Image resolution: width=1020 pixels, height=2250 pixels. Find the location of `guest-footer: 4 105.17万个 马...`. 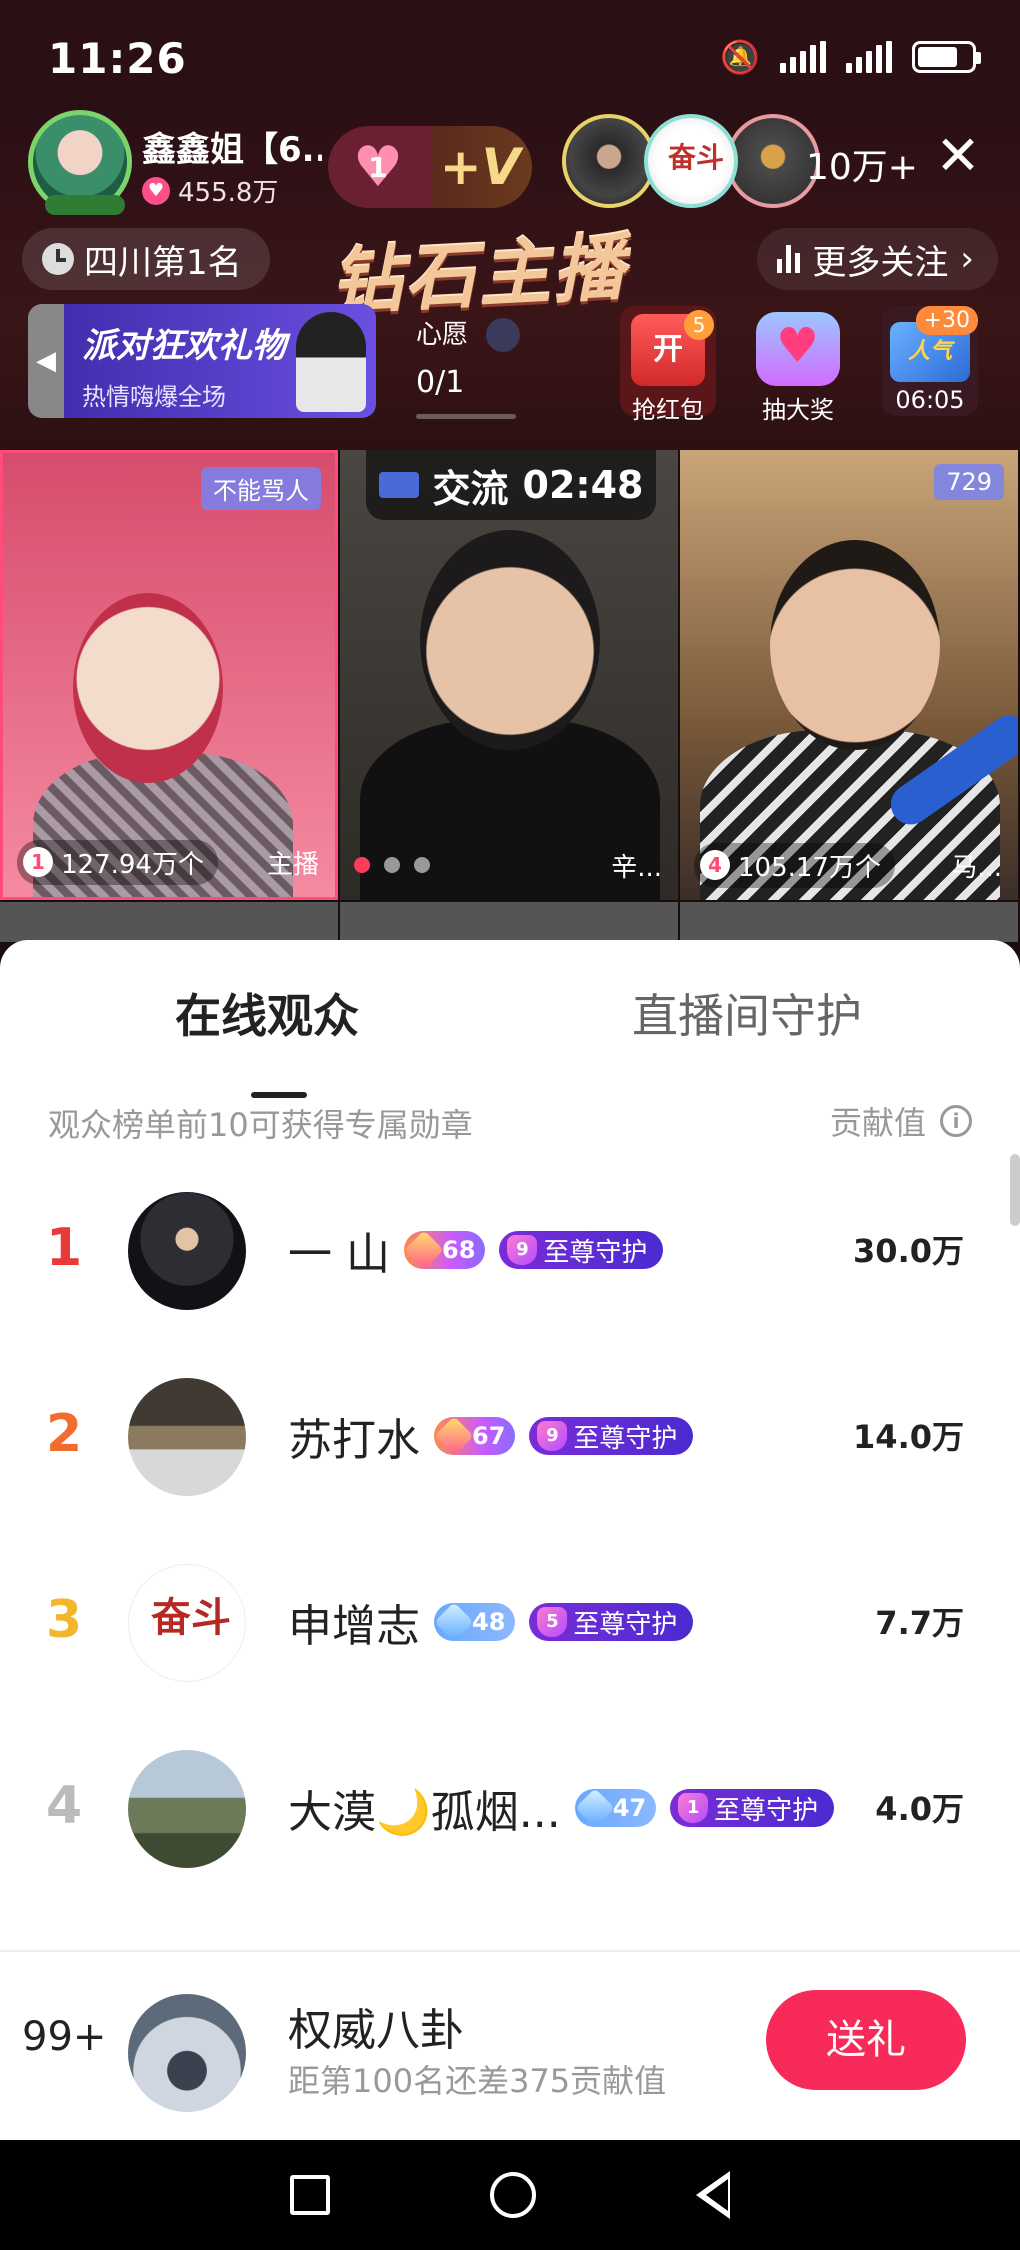

guest-footer: 4 105.17万个 马... is located at coordinates (849, 865).